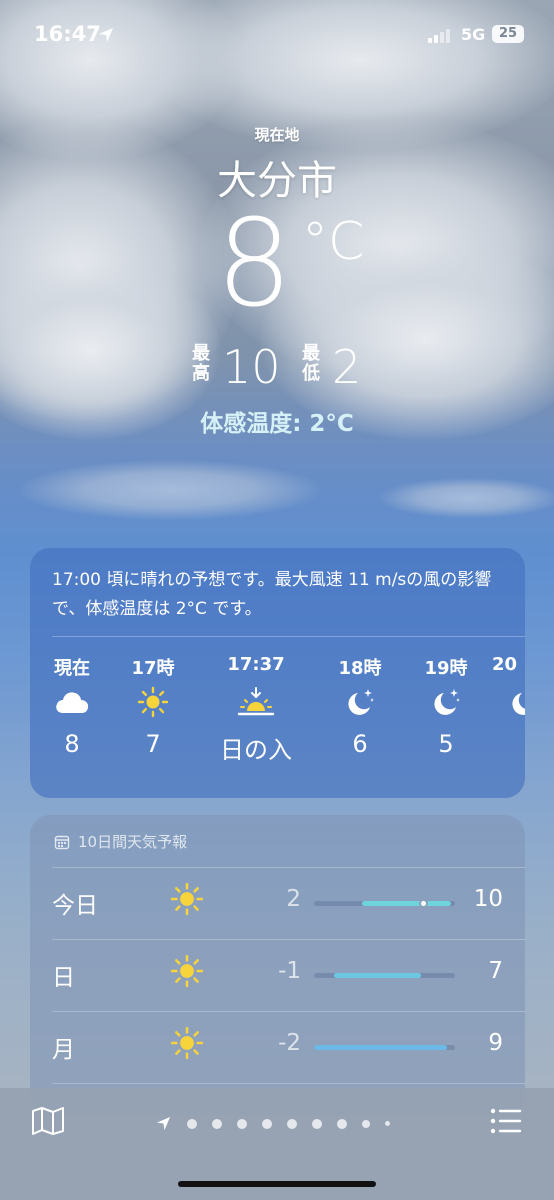 Image resolution: width=554 pixels, height=1200 pixels. Describe the element at coordinates (333, 242) in the screenshot. I see `temperature-unit: °C` at that location.